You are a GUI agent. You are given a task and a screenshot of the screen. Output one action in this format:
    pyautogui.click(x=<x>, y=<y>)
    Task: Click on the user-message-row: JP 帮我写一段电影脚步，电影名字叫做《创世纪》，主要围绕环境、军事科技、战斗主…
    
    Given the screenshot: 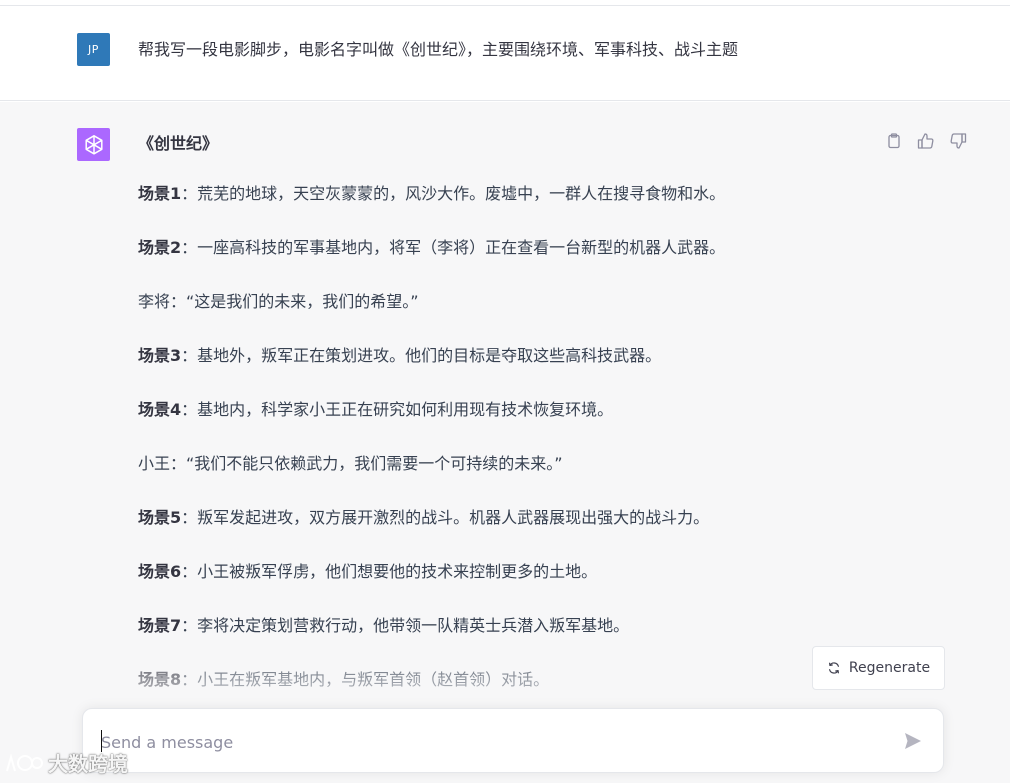 What is the action you would take?
    pyautogui.click(x=505, y=53)
    